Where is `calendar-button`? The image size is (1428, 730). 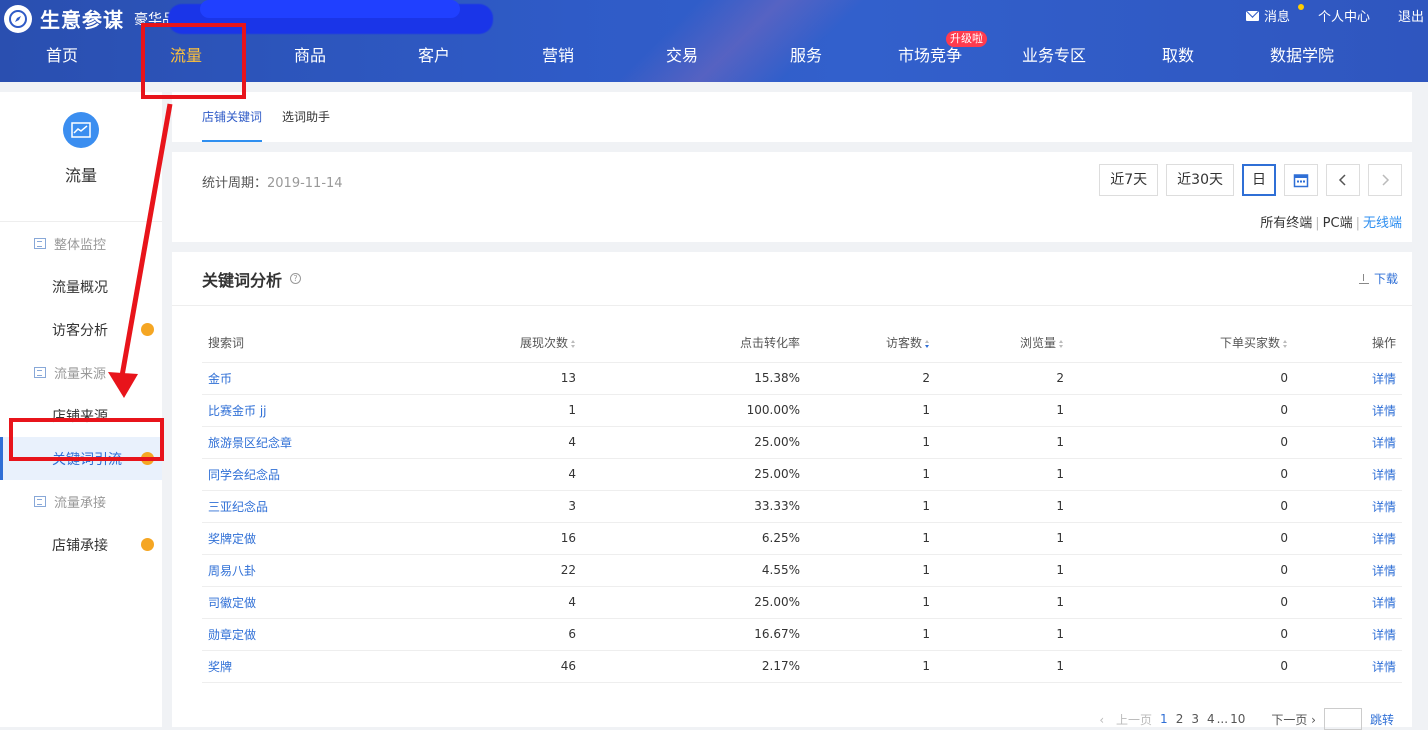 calendar-button is located at coordinates (1301, 180).